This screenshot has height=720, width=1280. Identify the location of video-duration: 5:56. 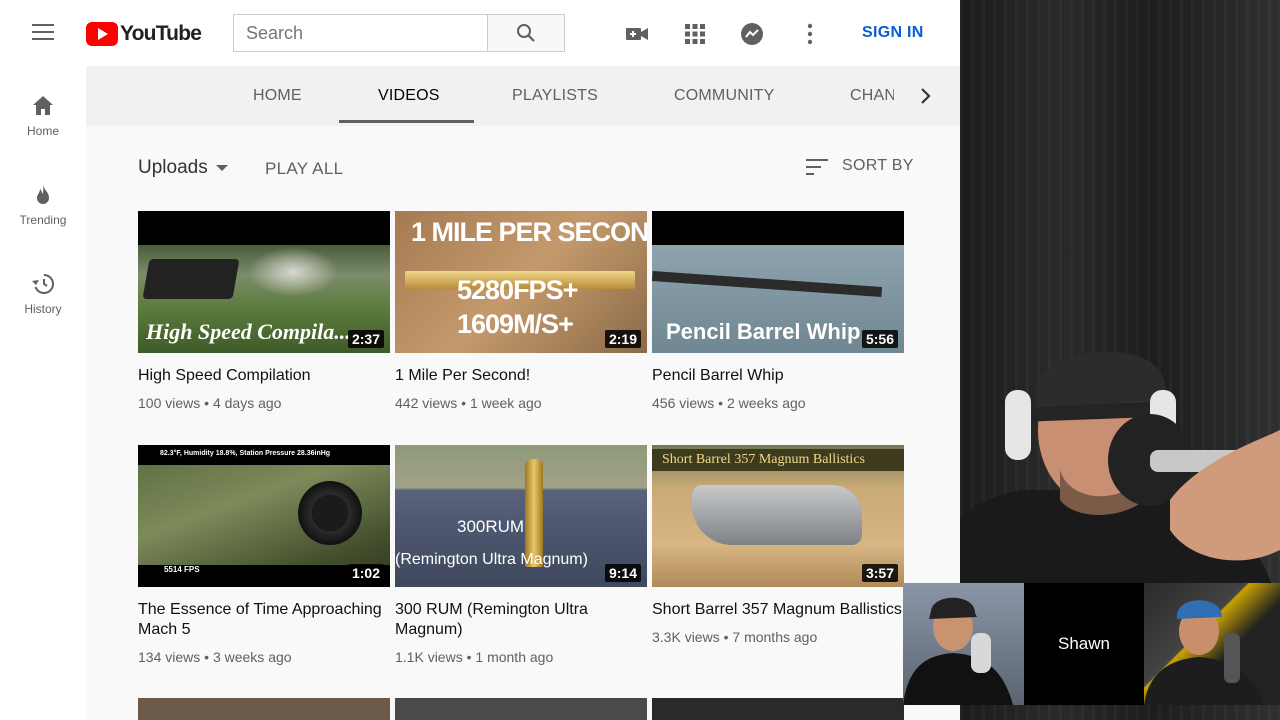
(879, 339).